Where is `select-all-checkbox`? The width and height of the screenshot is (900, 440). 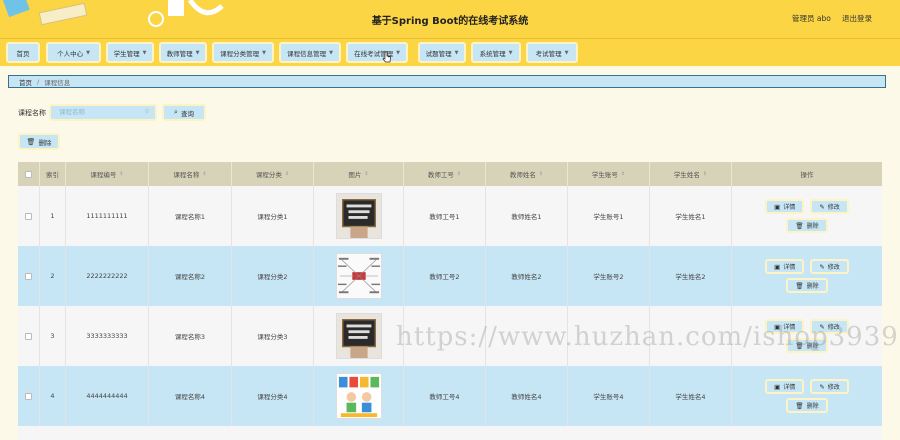 select-all-checkbox is located at coordinates (28, 174).